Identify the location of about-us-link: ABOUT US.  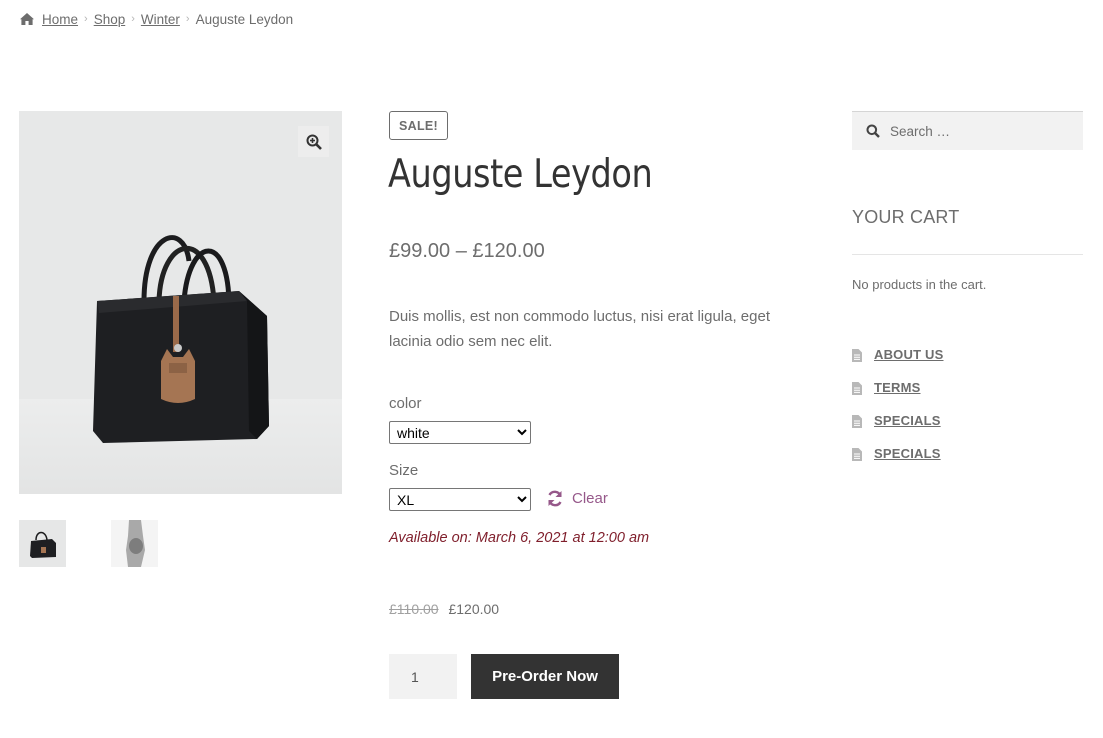
(909, 354).